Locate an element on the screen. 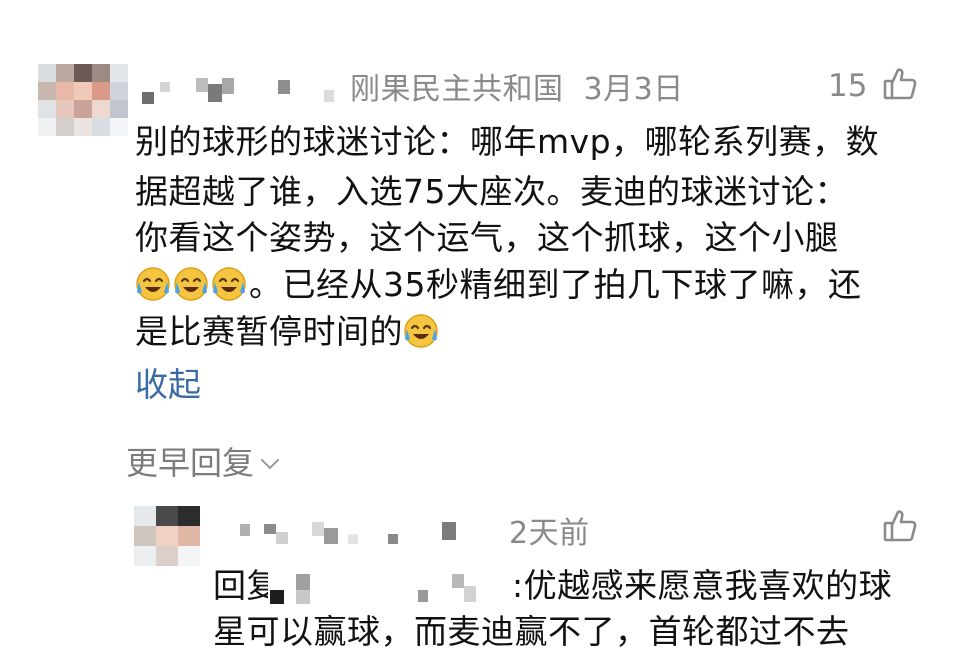 The height and width of the screenshot is (665, 960). comment-meta: 刚果民主共和国 3月3日 is located at coordinates (517, 86).